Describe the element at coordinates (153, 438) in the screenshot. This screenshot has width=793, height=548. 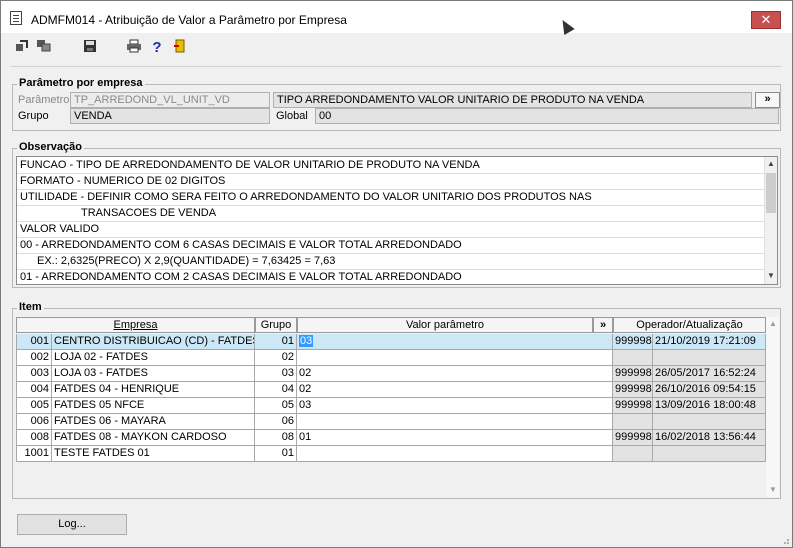
I see `cell-empresa: FATDES 08 - MAYKON CARDOSO` at that location.